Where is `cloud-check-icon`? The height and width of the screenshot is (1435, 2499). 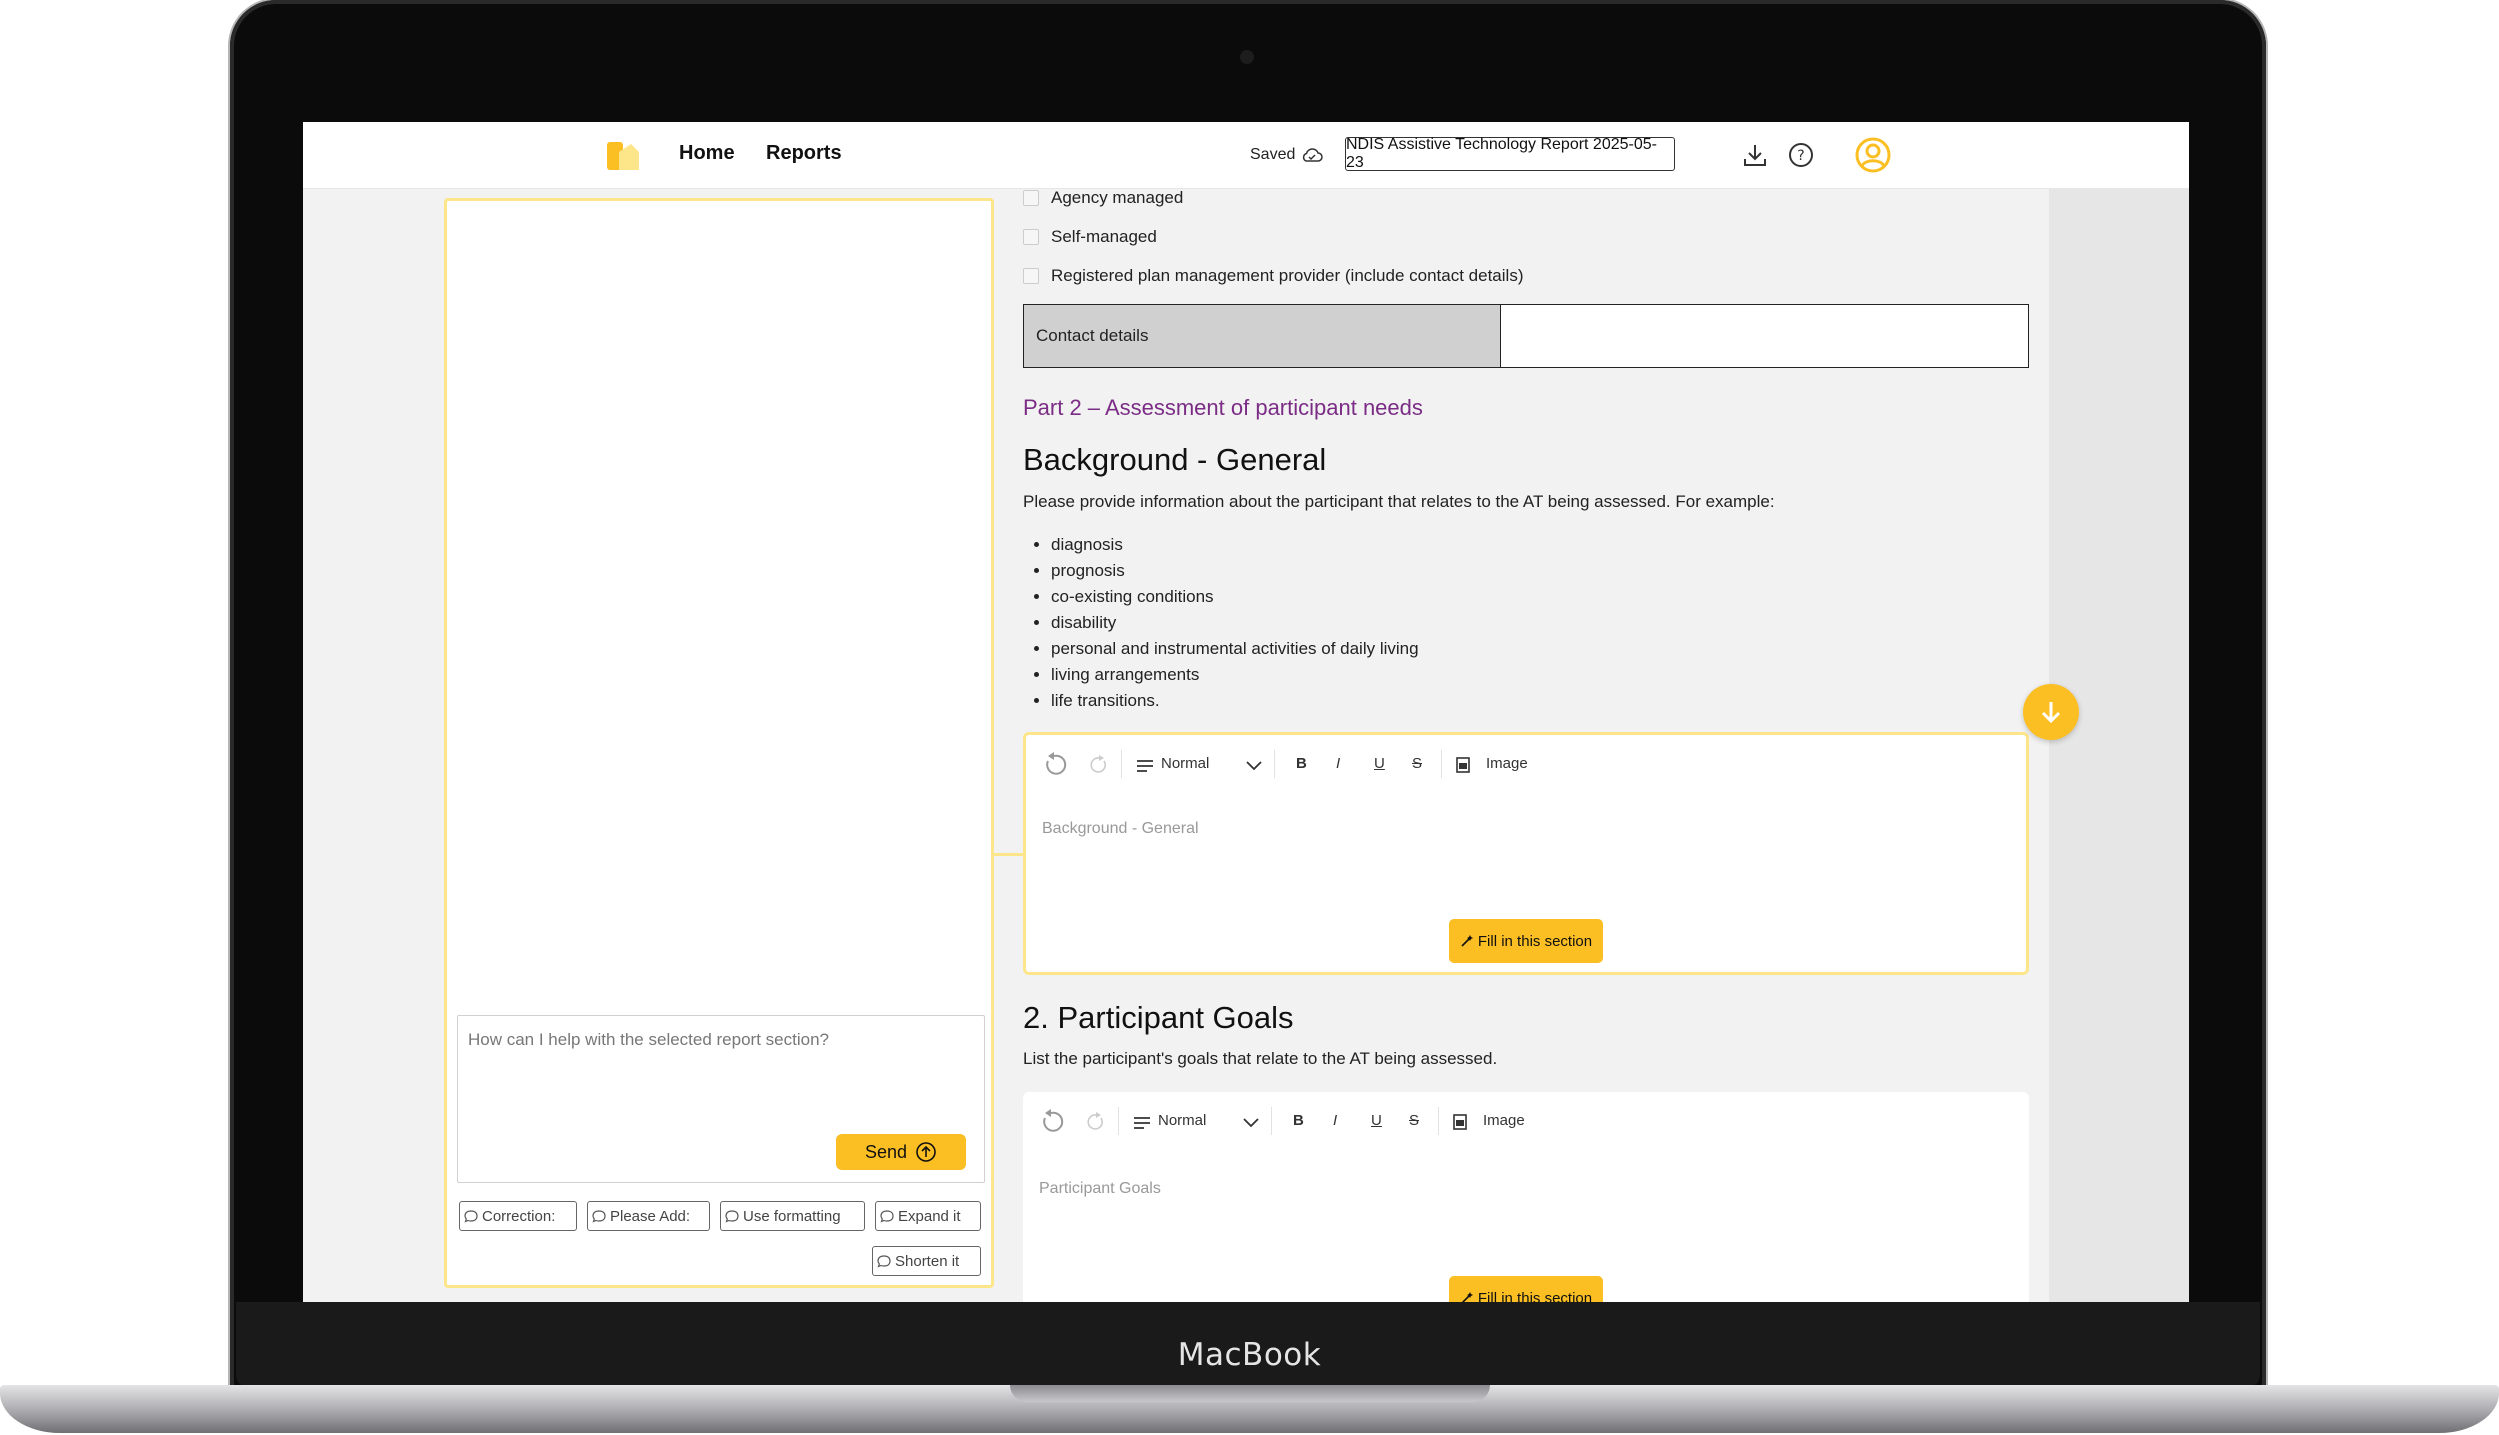
cloud-check-icon is located at coordinates (1313, 155).